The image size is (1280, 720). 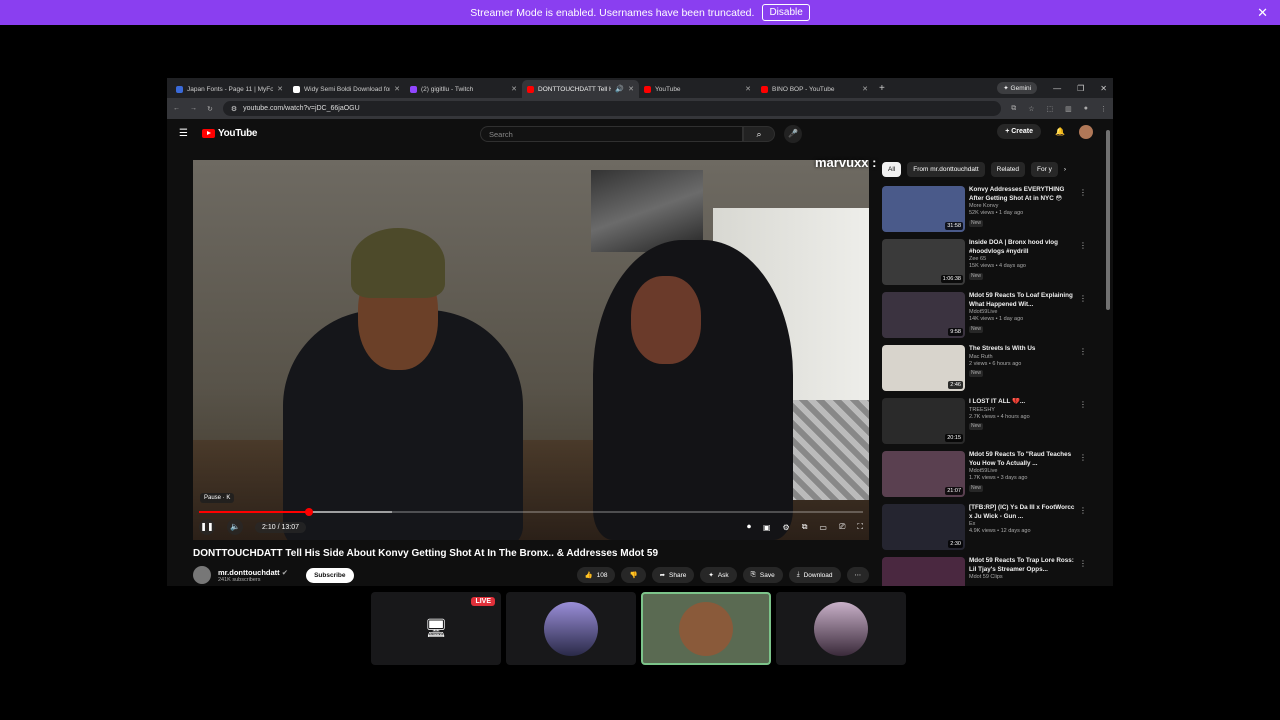 I want to click on fullscreen-icon: ⛶, so click(x=860, y=527).